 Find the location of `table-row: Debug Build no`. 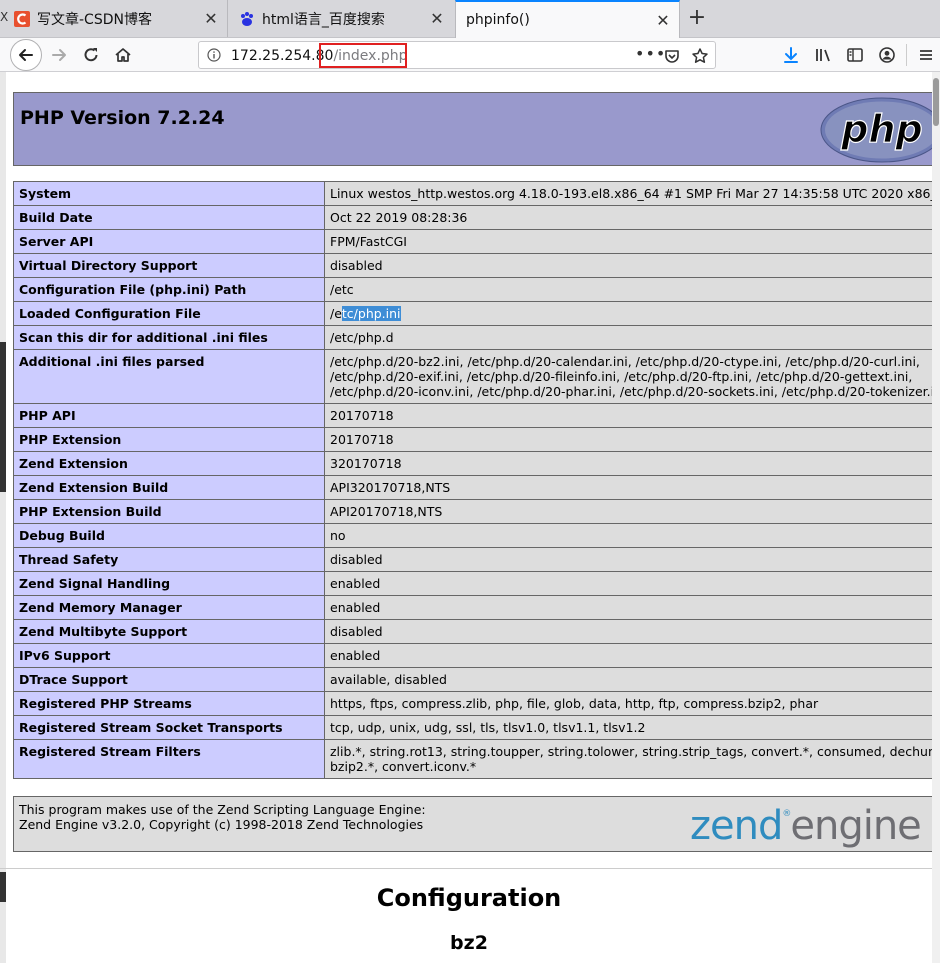

table-row: Debug Build no is located at coordinates (476, 535).